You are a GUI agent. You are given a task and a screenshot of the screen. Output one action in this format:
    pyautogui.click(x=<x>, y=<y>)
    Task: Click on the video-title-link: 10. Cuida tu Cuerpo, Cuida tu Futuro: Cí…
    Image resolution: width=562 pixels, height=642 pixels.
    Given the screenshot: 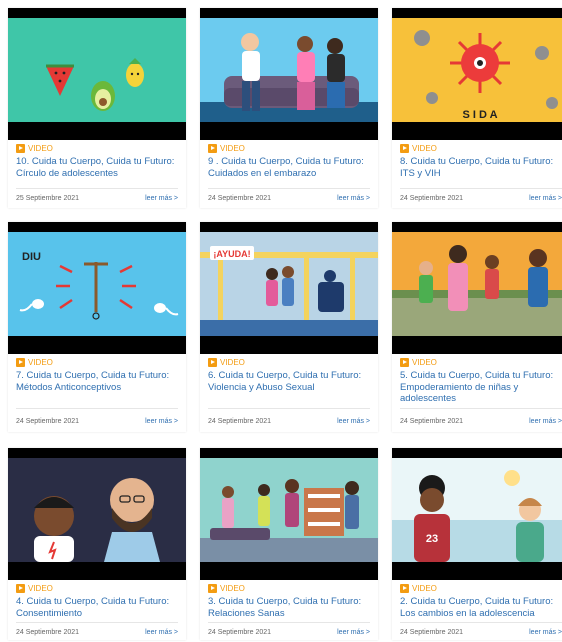 What is the action you would take?
    pyautogui.click(x=100, y=167)
    